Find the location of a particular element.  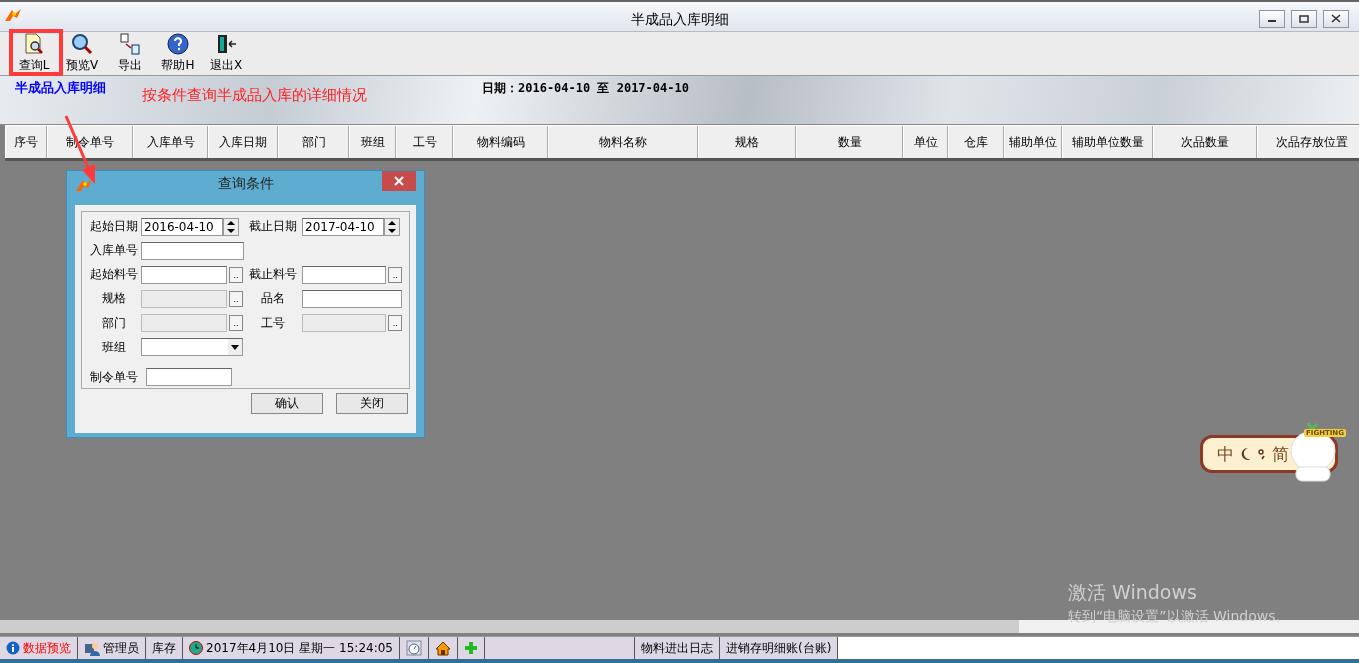

field-label: 制令单号 is located at coordinates (113, 377).